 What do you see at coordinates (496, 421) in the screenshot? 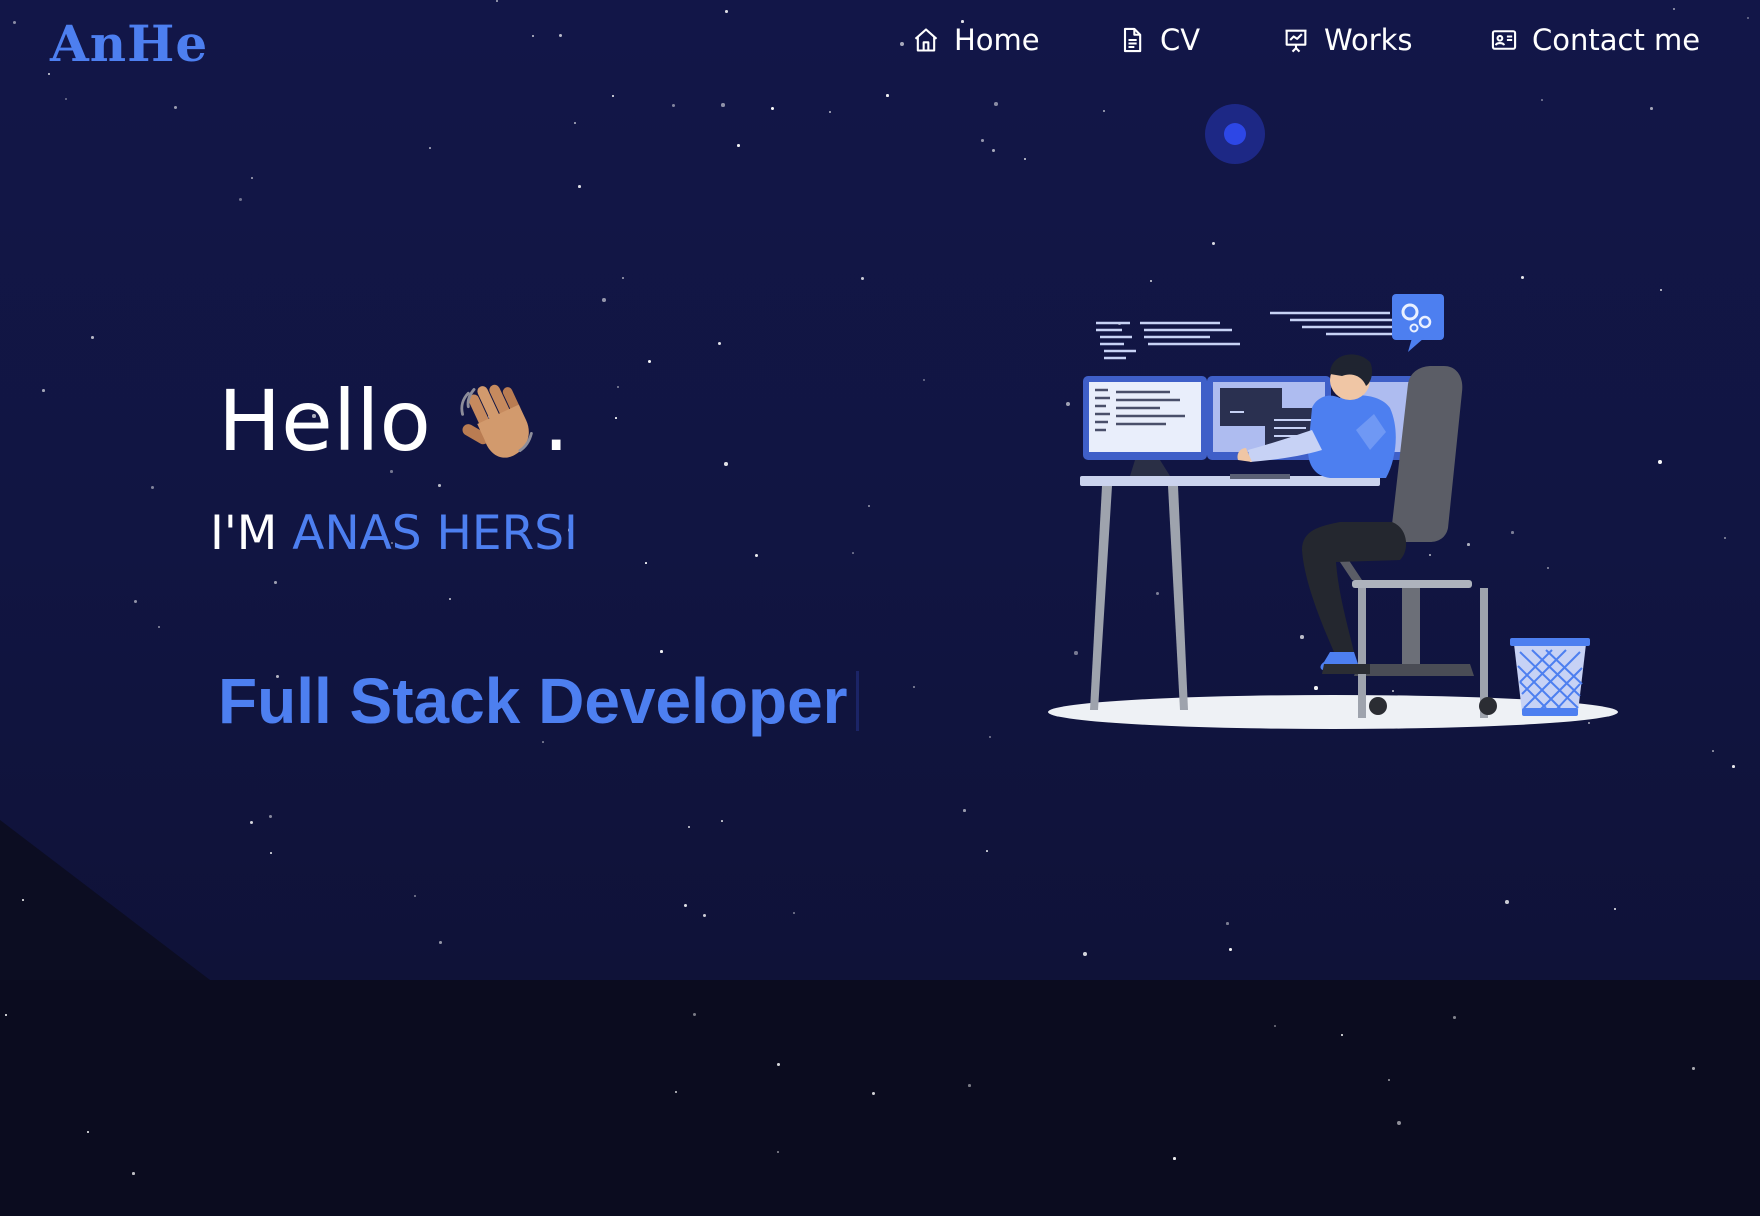
I see `waving-hand-icon` at bounding box center [496, 421].